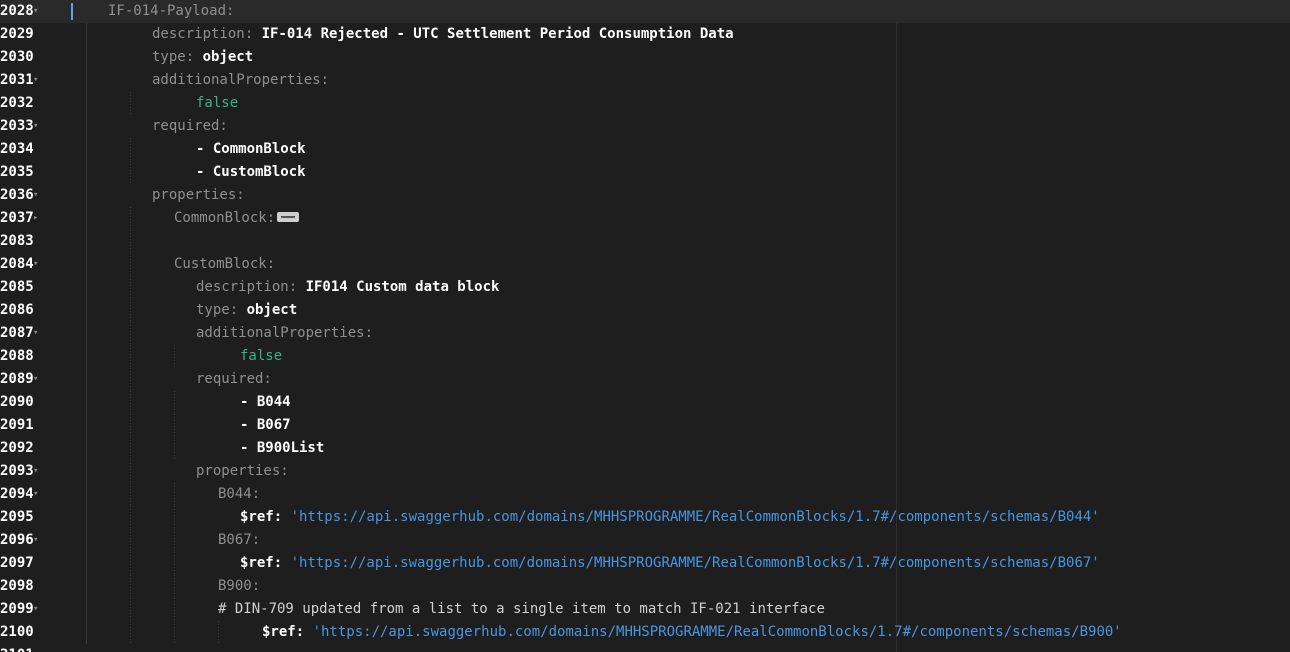 The image size is (1290, 652). I want to click on code-token-key: CommonBlock:, so click(225, 218).